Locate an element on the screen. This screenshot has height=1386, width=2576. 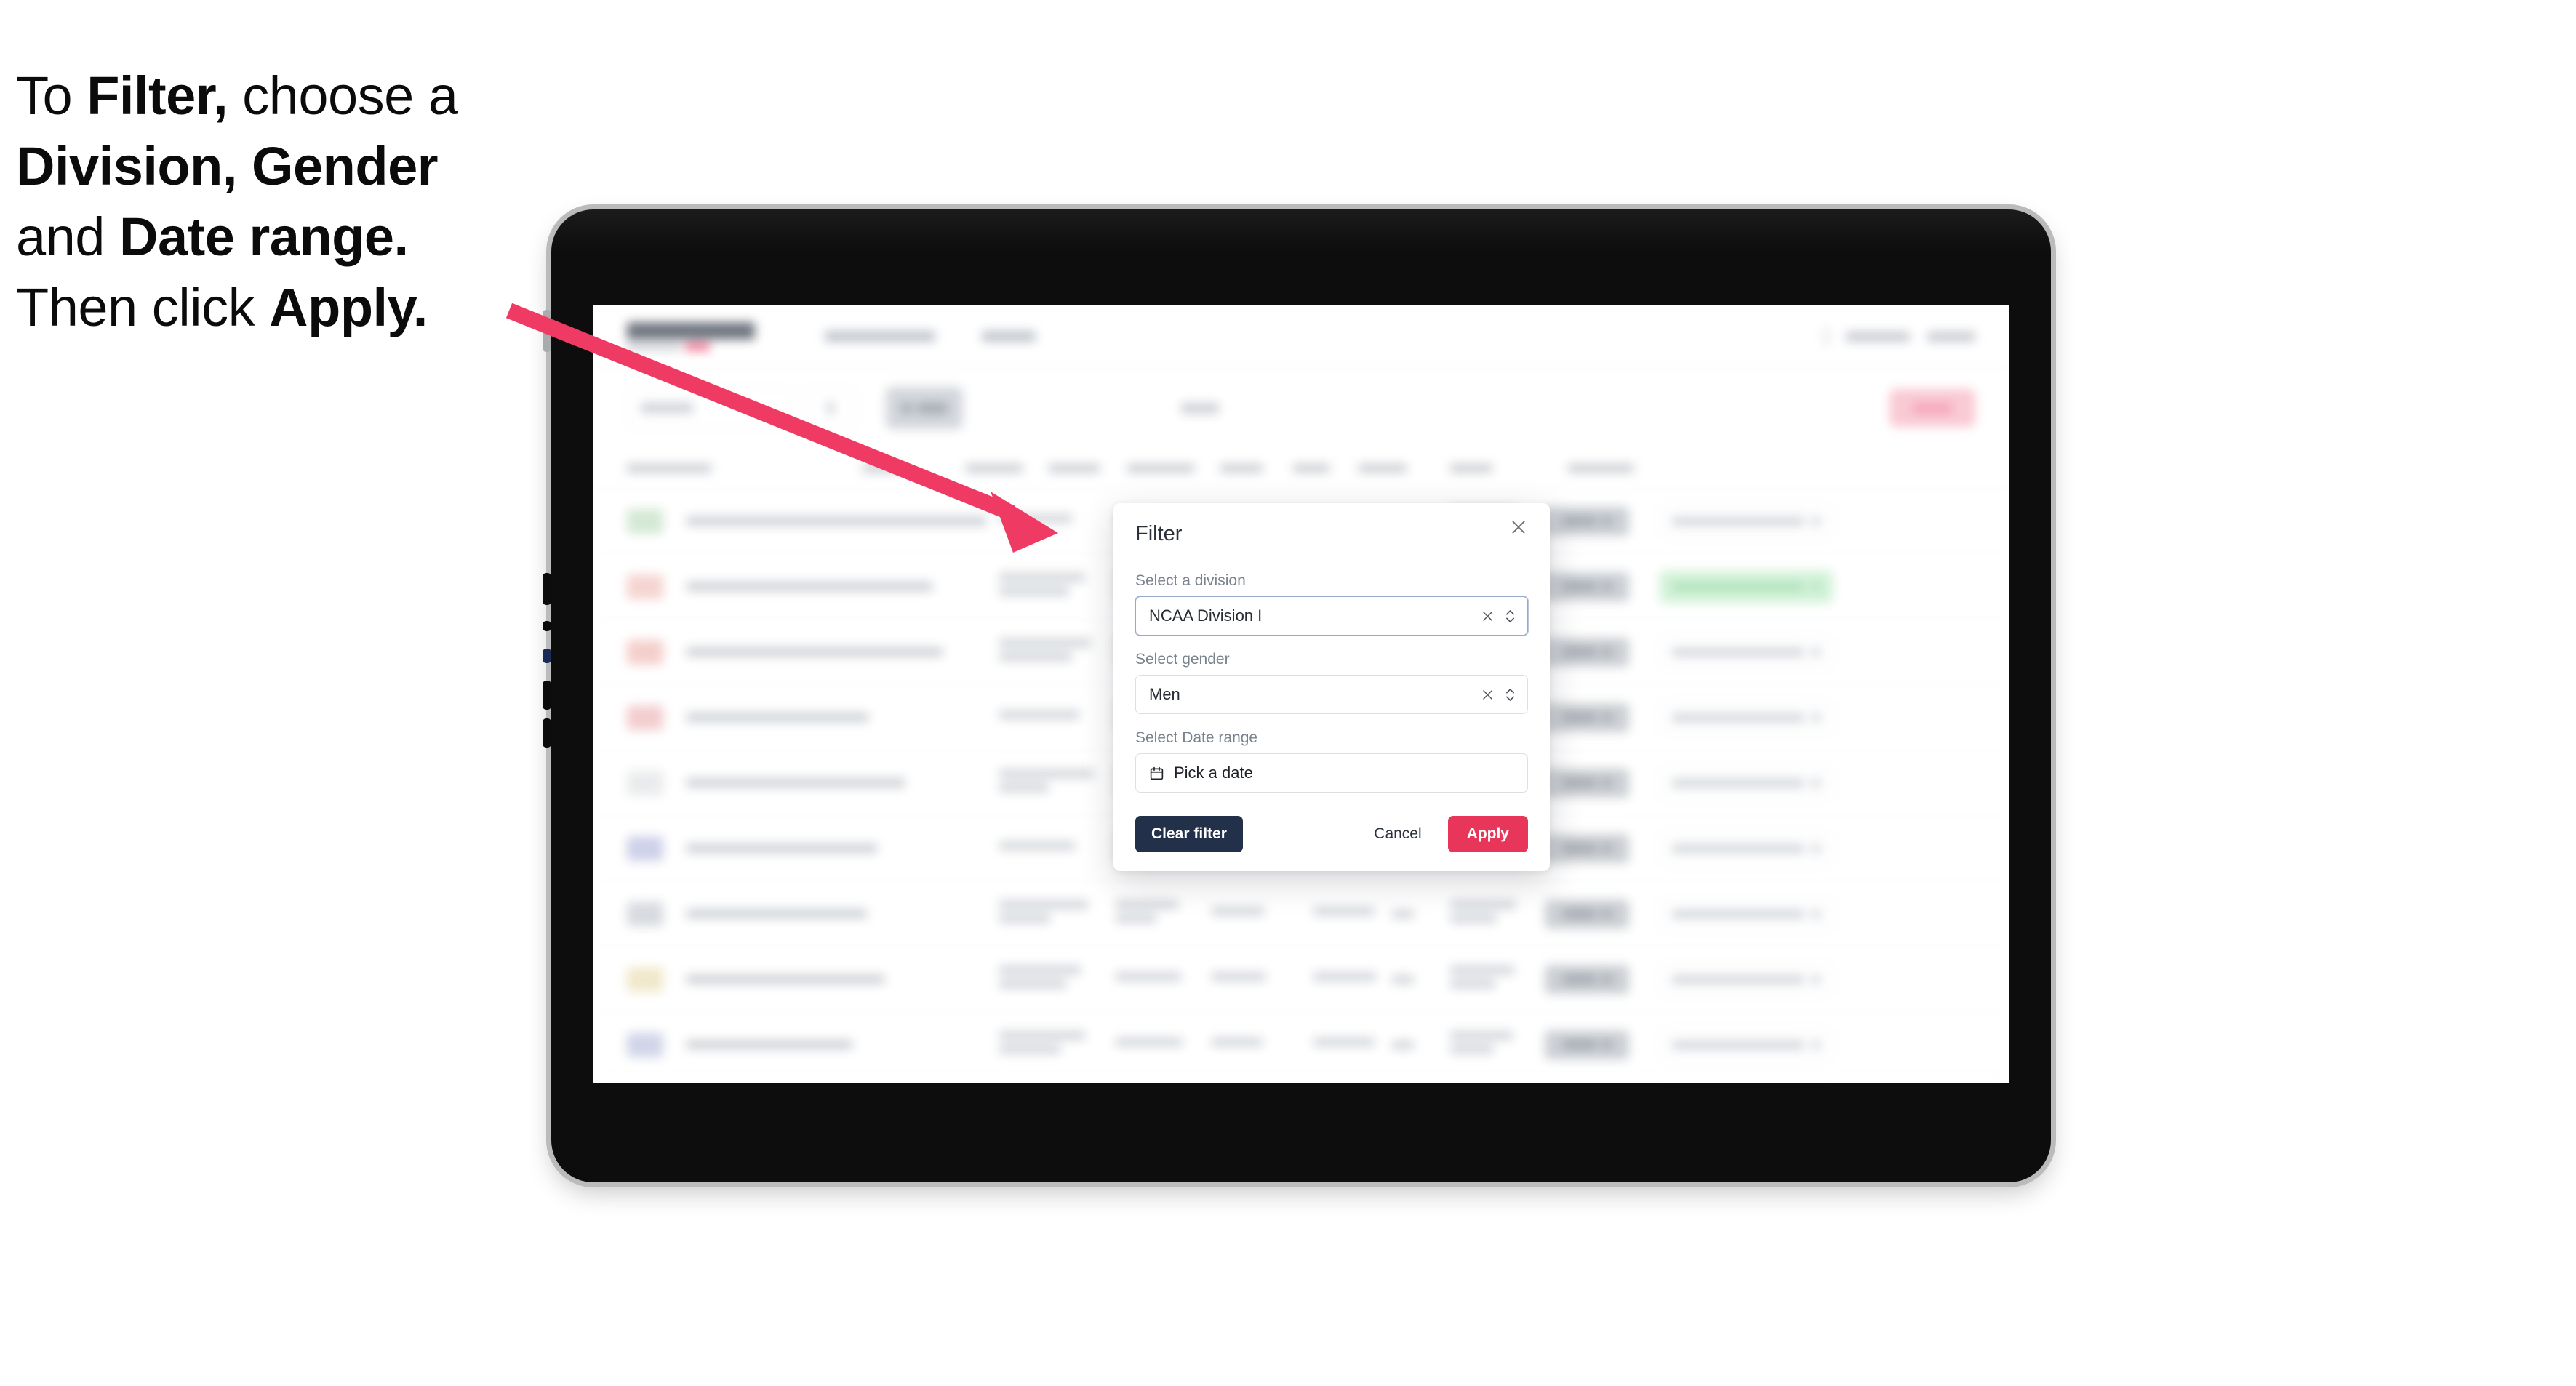
instruction-line-3-bold: Date range. is located at coordinates (264, 237).